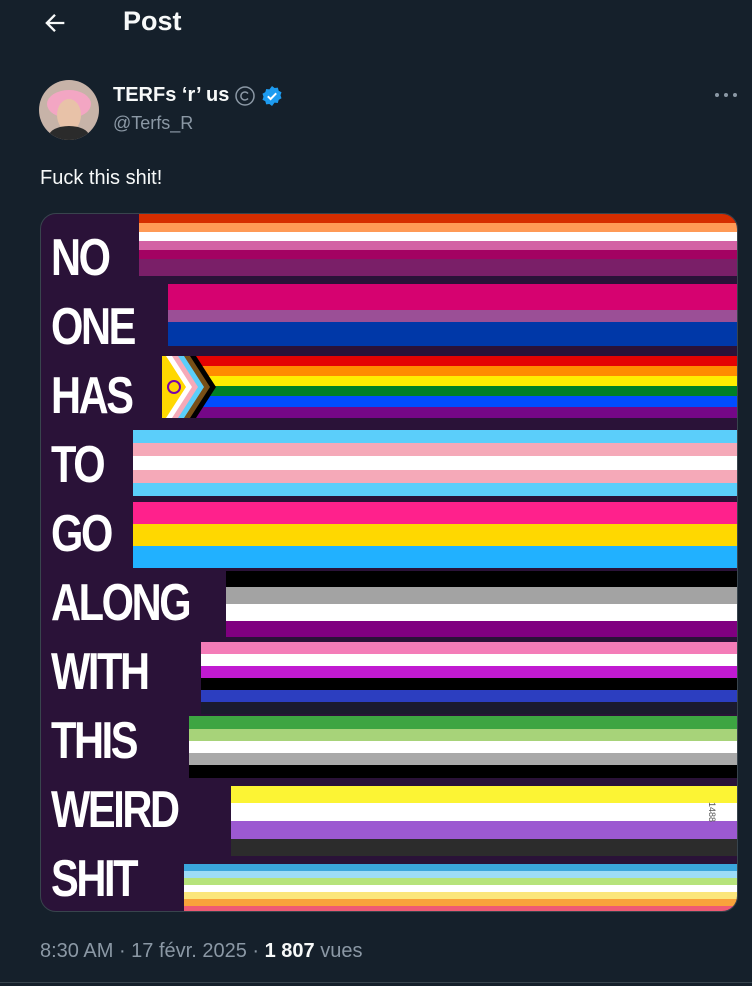 This screenshot has height=986, width=752. Describe the element at coordinates (69, 110) in the screenshot. I see `avatar` at that location.